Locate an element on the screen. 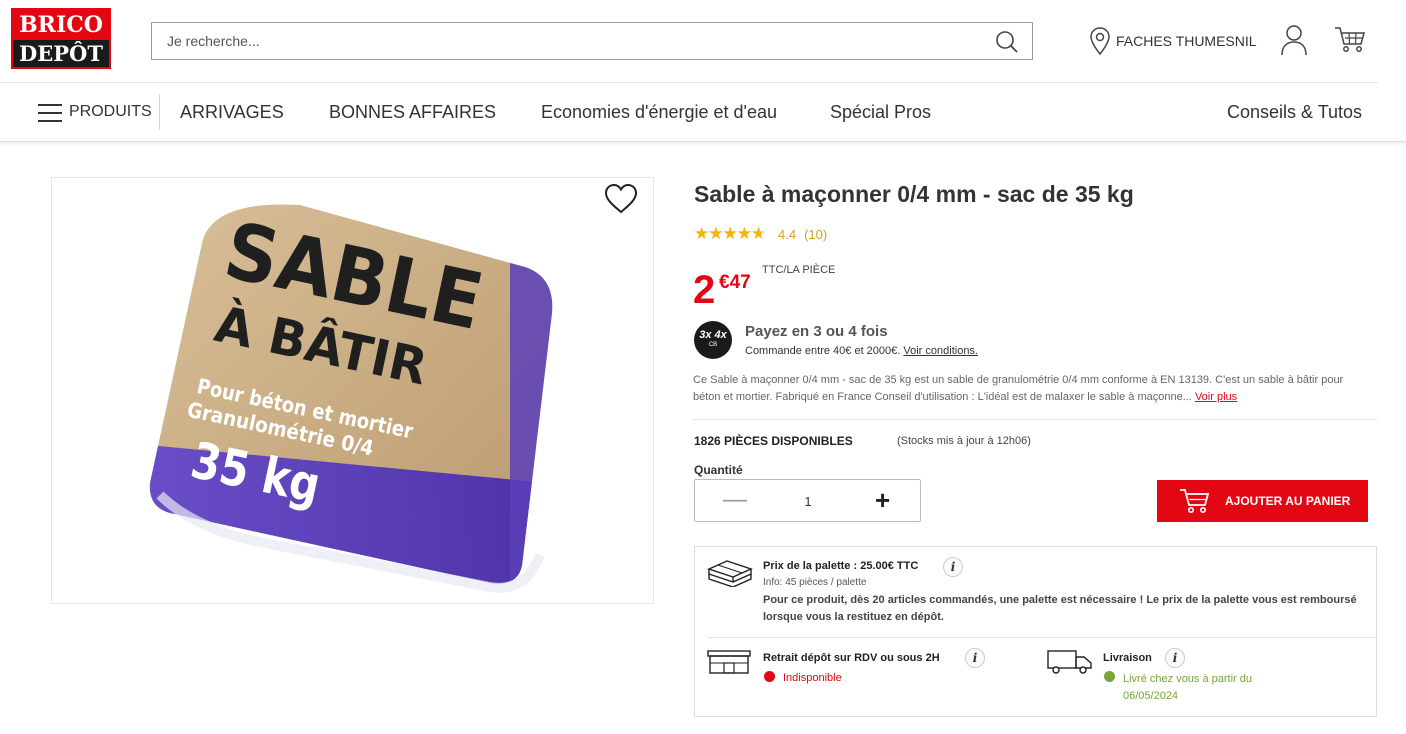 This screenshot has width=1406, height=734. user-account-icon is located at coordinates (1294, 40).